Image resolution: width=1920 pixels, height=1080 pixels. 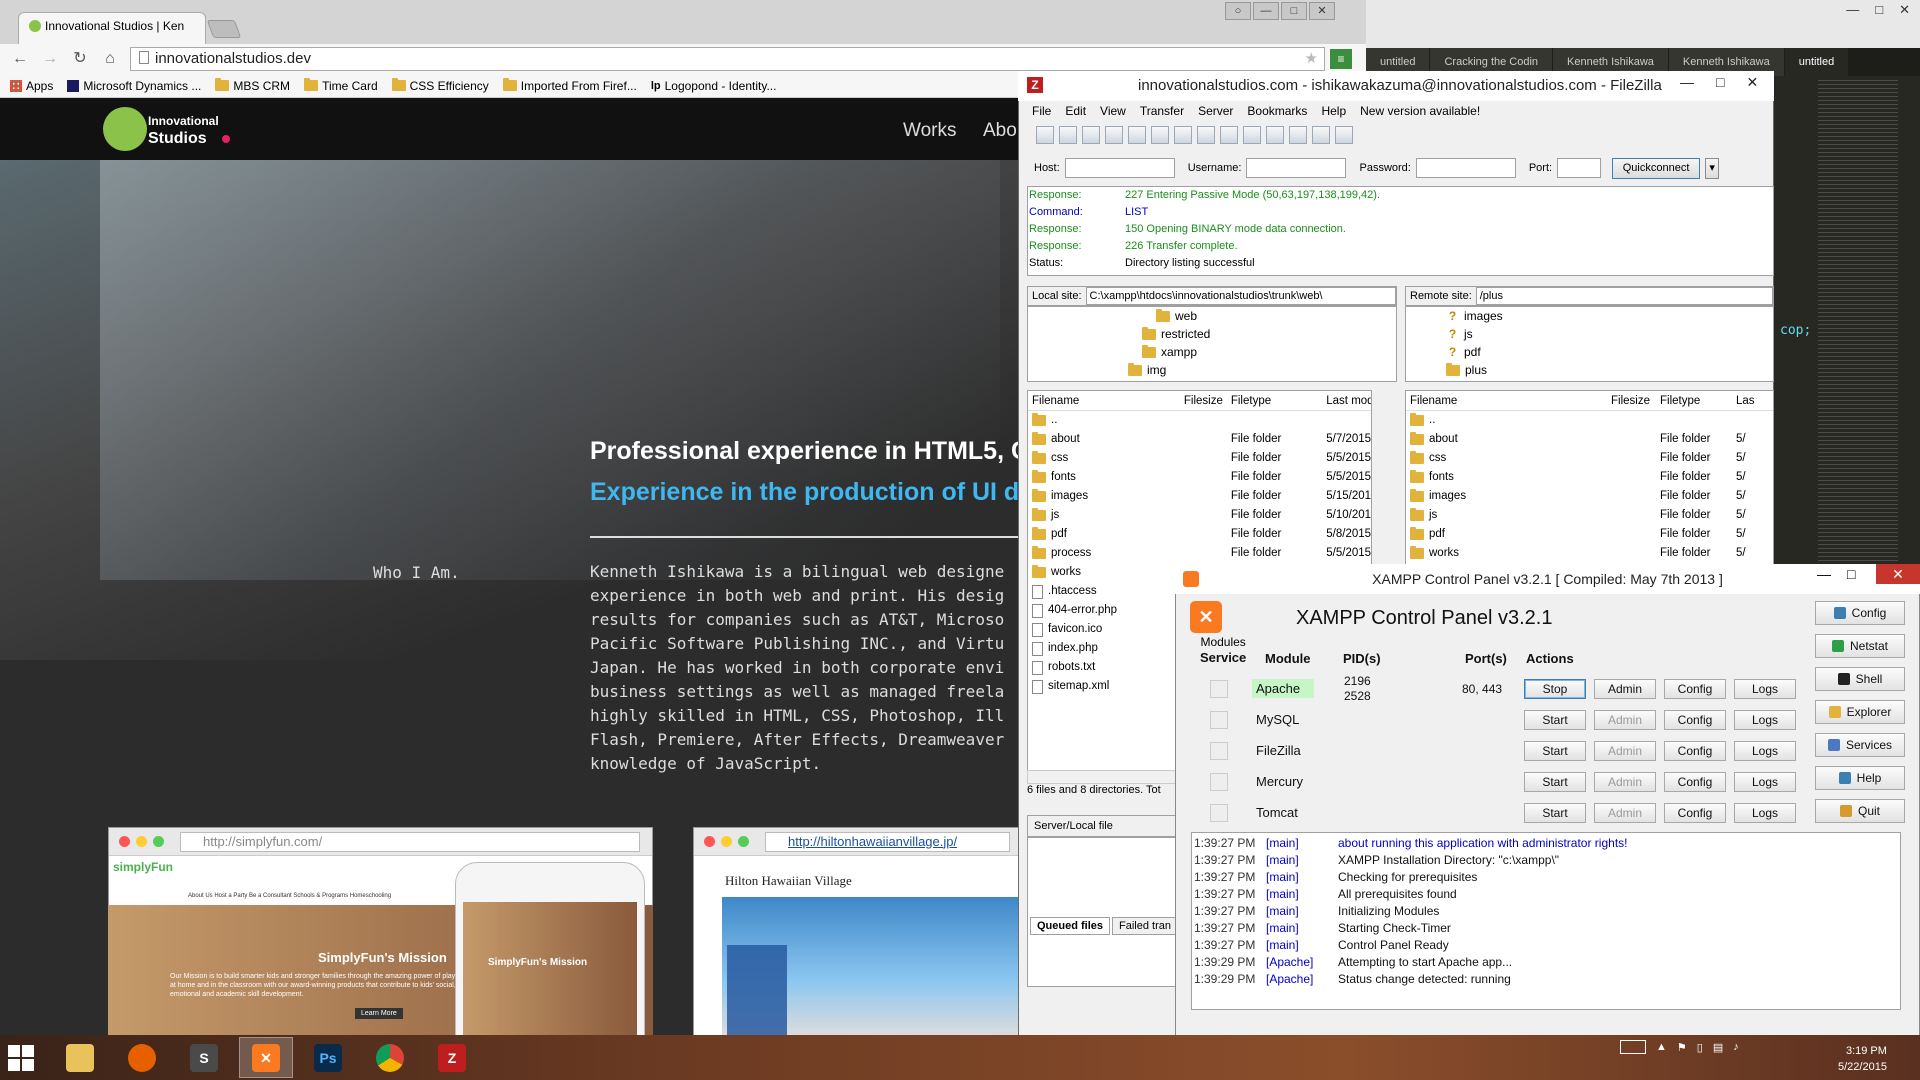 I want to click on col-filename: Filename, so click(x=1501, y=400).